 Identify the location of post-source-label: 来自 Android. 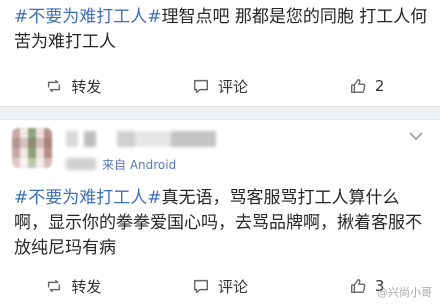
(139, 165).